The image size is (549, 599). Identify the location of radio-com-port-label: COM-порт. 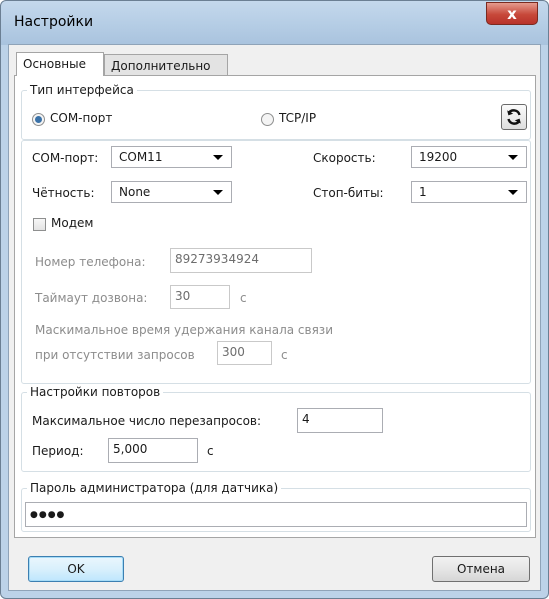
(81, 118).